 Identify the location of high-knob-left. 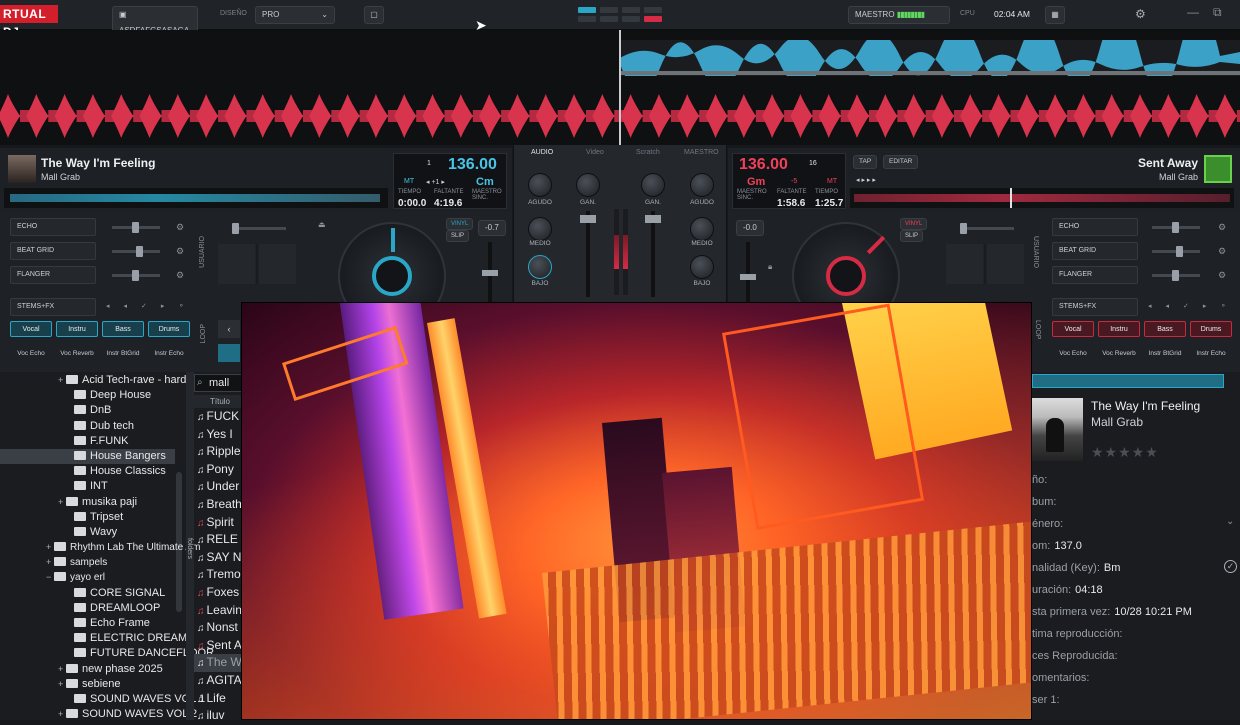
(540, 185).